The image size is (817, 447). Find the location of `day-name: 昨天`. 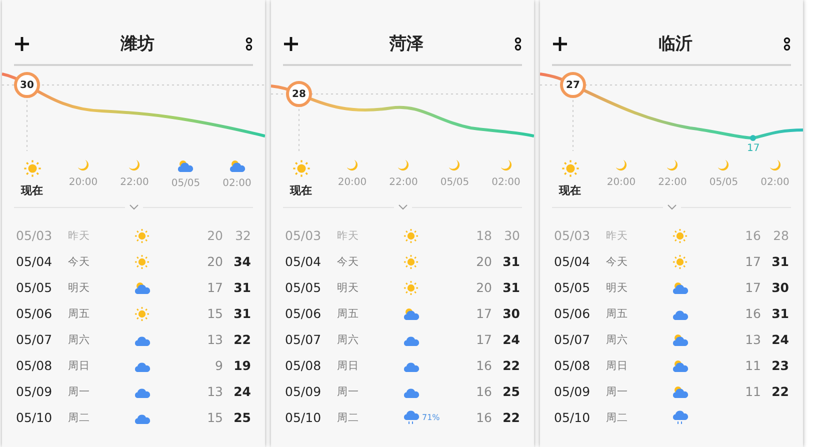

day-name: 昨天 is located at coordinates (79, 235).